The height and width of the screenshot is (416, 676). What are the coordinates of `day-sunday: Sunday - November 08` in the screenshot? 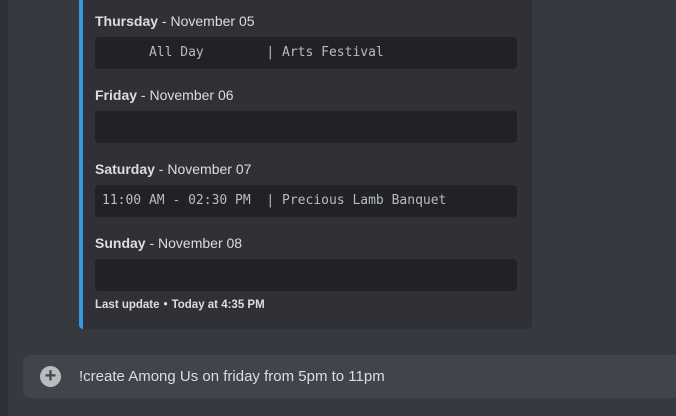 It's located at (306, 262).